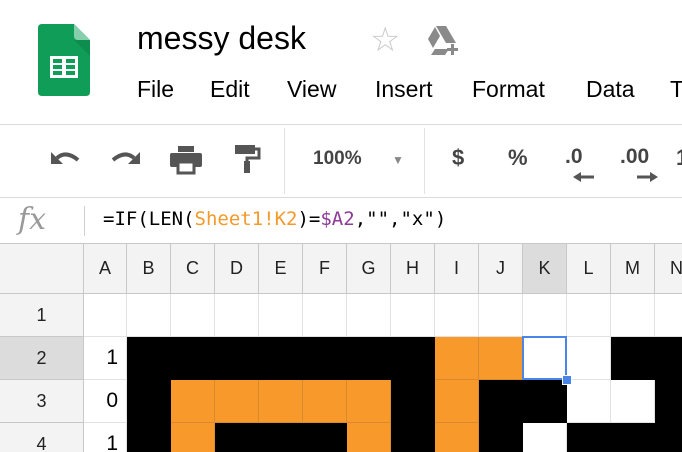  I want to click on menu-insert: Insert, so click(404, 89).